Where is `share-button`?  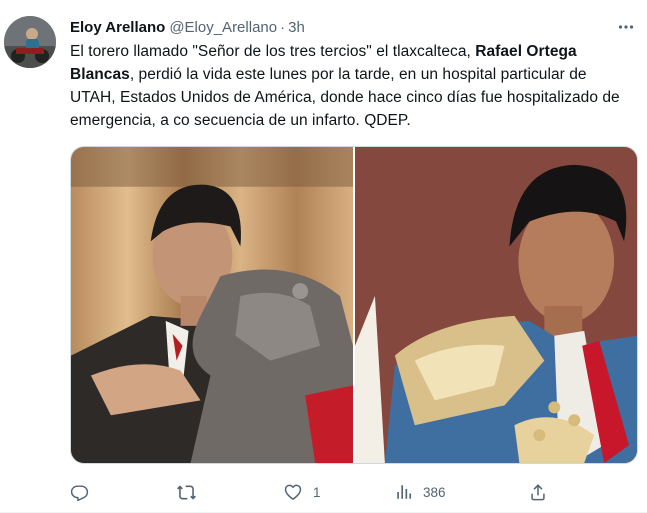
share-button is located at coordinates (538, 492).